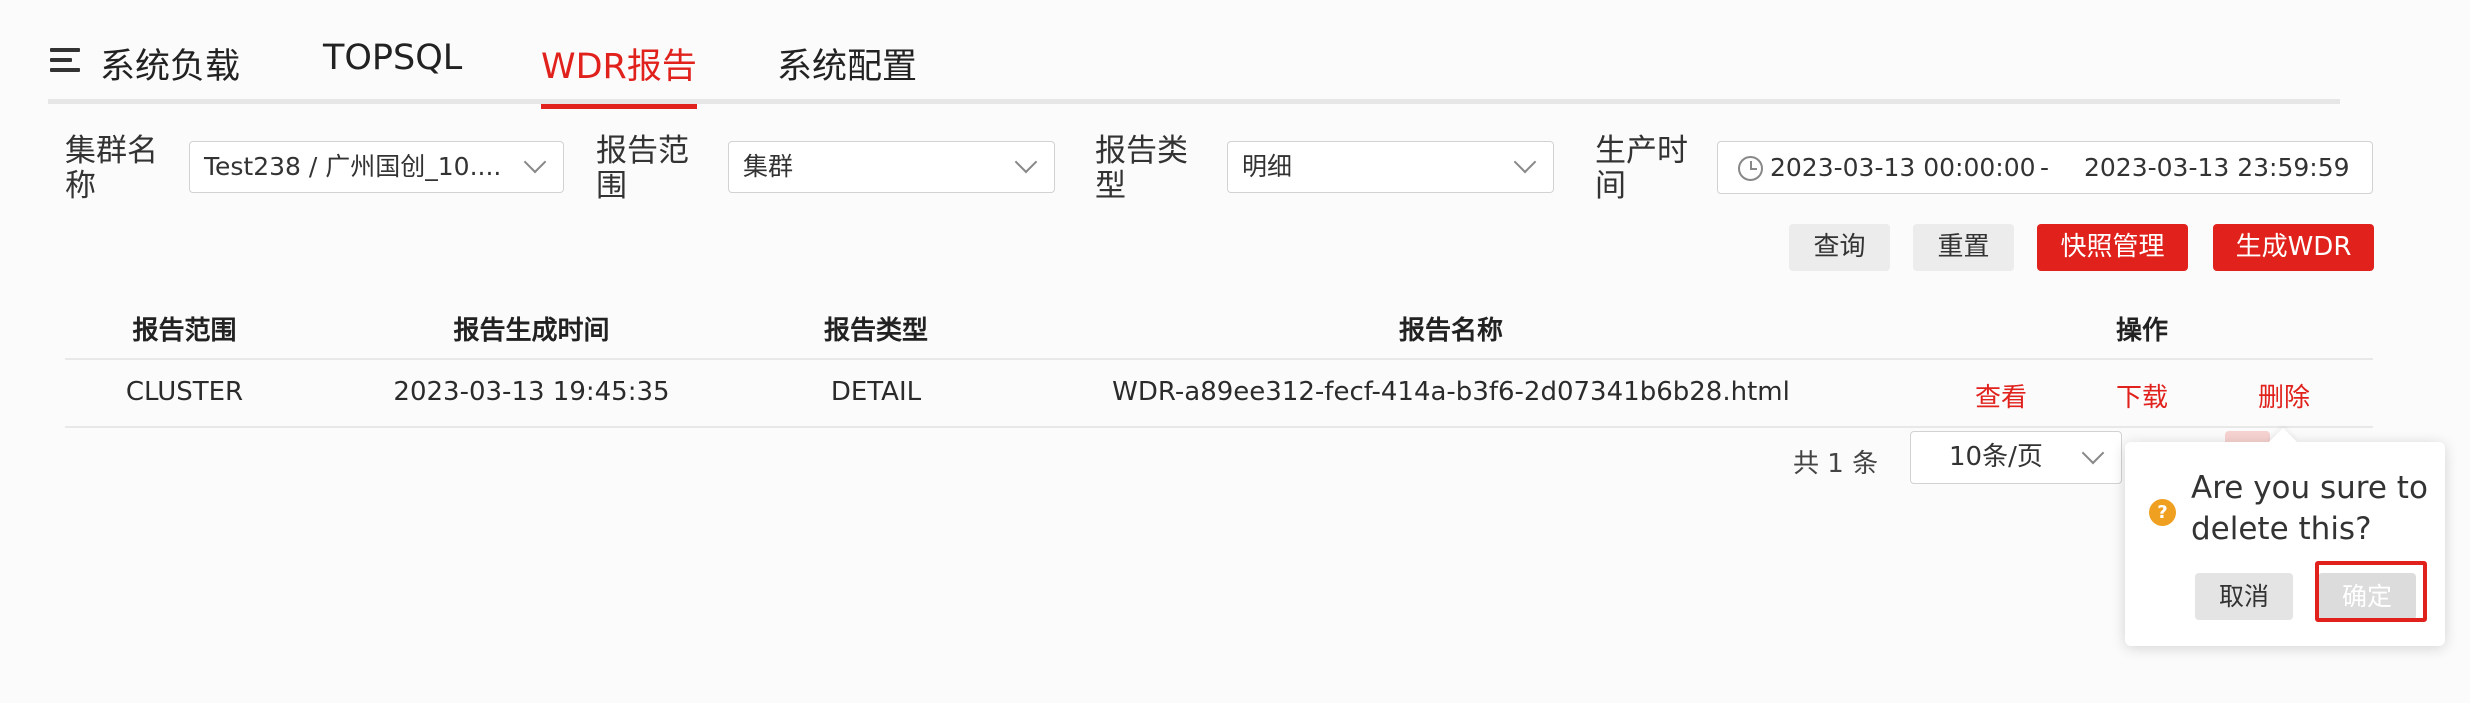 This screenshot has width=2470, height=703. I want to click on cell-scope: CLUSTER, so click(184, 392).